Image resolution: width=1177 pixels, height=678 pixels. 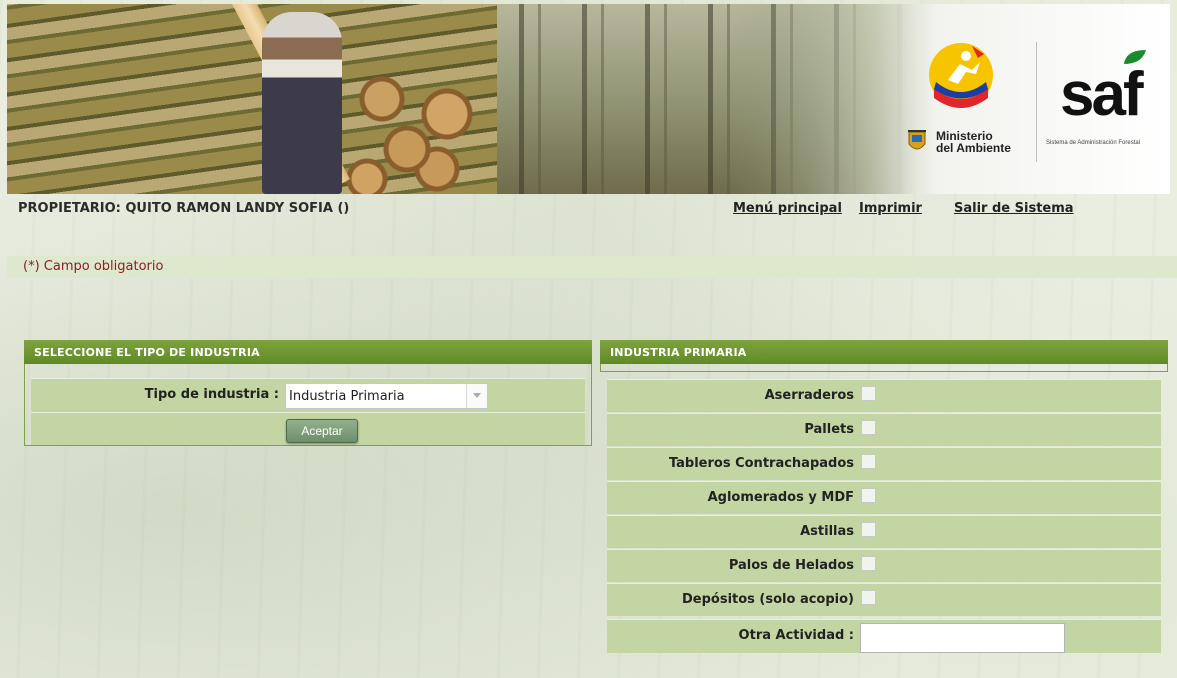 What do you see at coordinates (962, 638) in the screenshot?
I see `otra-actividad-input` at bounding box center [962, 638].